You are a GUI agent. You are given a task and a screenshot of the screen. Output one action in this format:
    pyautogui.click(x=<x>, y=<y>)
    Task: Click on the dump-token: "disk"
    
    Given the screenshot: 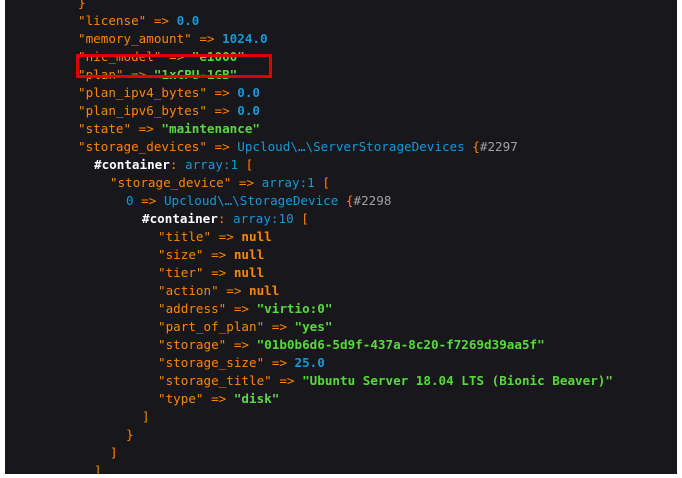 What is the action you would take?
    pyautogui.click(x=256, y=398)
    